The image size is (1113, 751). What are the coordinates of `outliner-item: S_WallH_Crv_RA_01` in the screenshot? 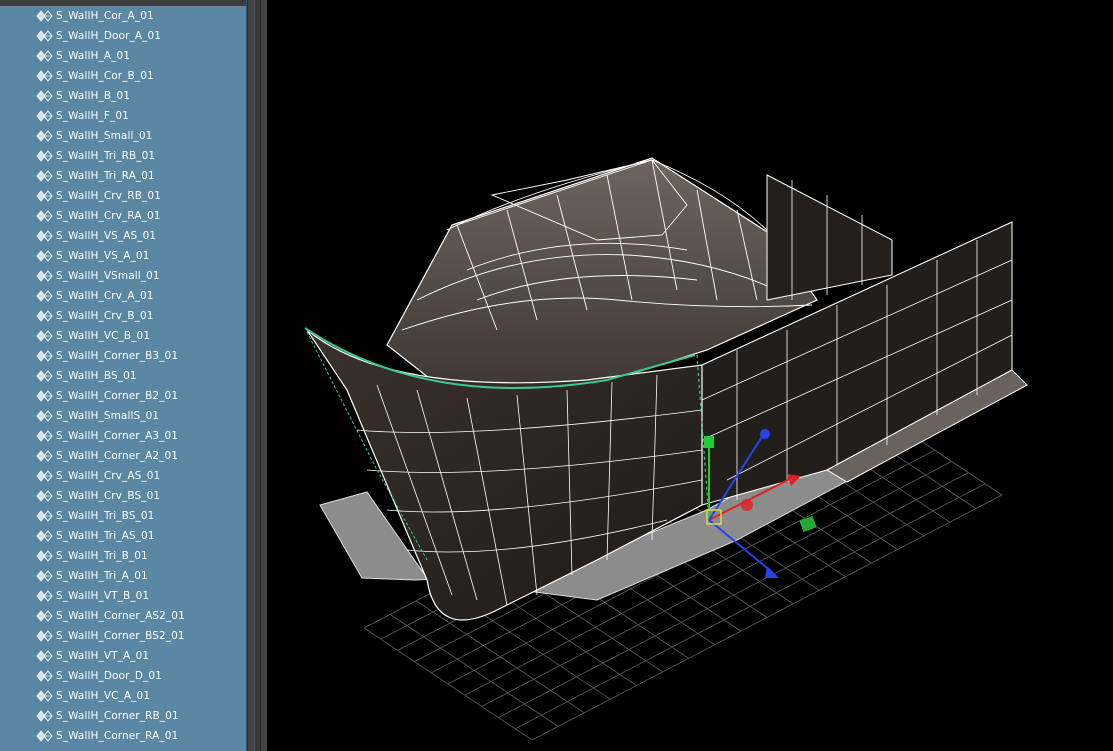 It's located at (123, 216).